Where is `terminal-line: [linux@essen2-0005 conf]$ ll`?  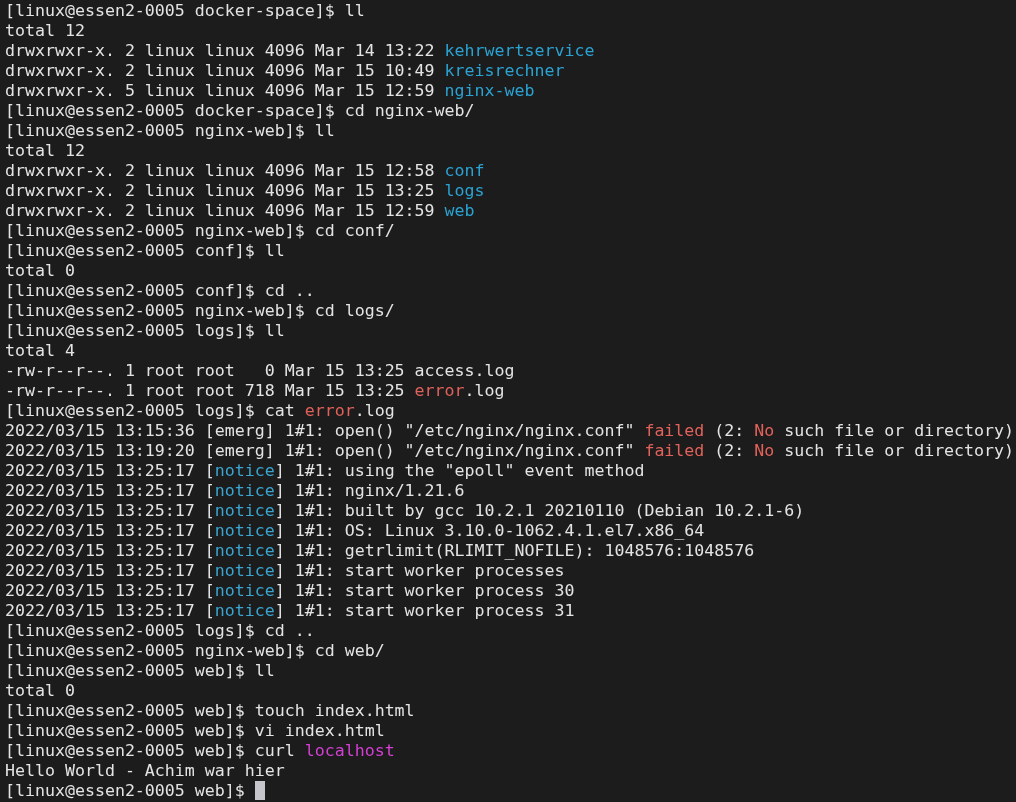 terminal-line: [linux@essen2-0005 conf]$ ll is located at coordinates (145, 251).